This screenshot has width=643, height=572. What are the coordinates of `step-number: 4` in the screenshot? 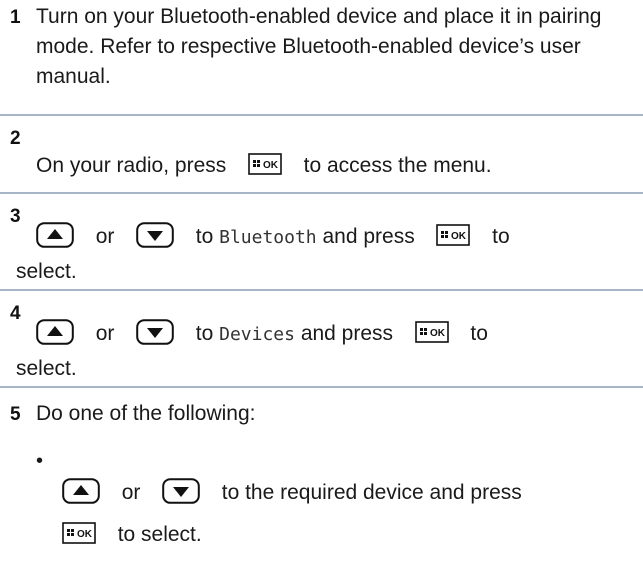 It's located at (15, 313).